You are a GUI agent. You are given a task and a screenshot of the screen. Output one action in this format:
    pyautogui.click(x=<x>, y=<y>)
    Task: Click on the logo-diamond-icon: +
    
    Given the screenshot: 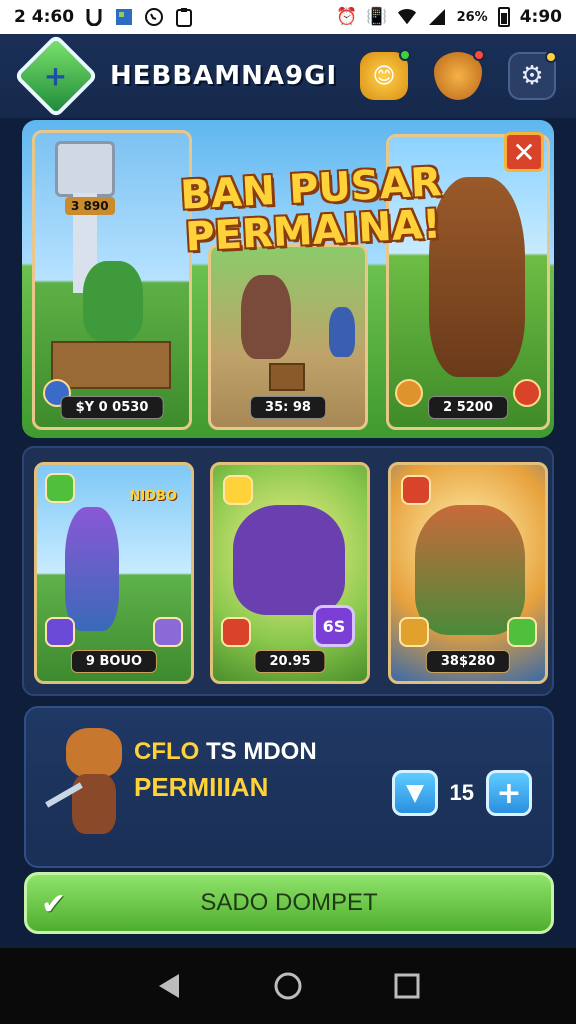 What is the action you would take?
    pyautogui.click(x=56, y=76)
    